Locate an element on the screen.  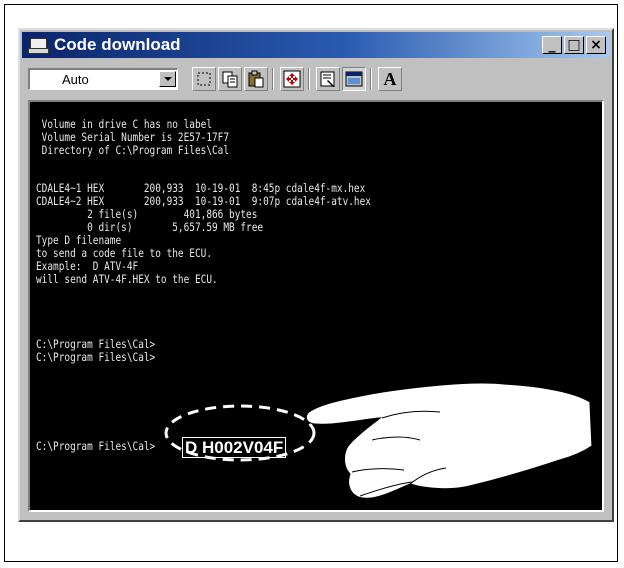
font-icon: A is located at coordinates (390, 79).